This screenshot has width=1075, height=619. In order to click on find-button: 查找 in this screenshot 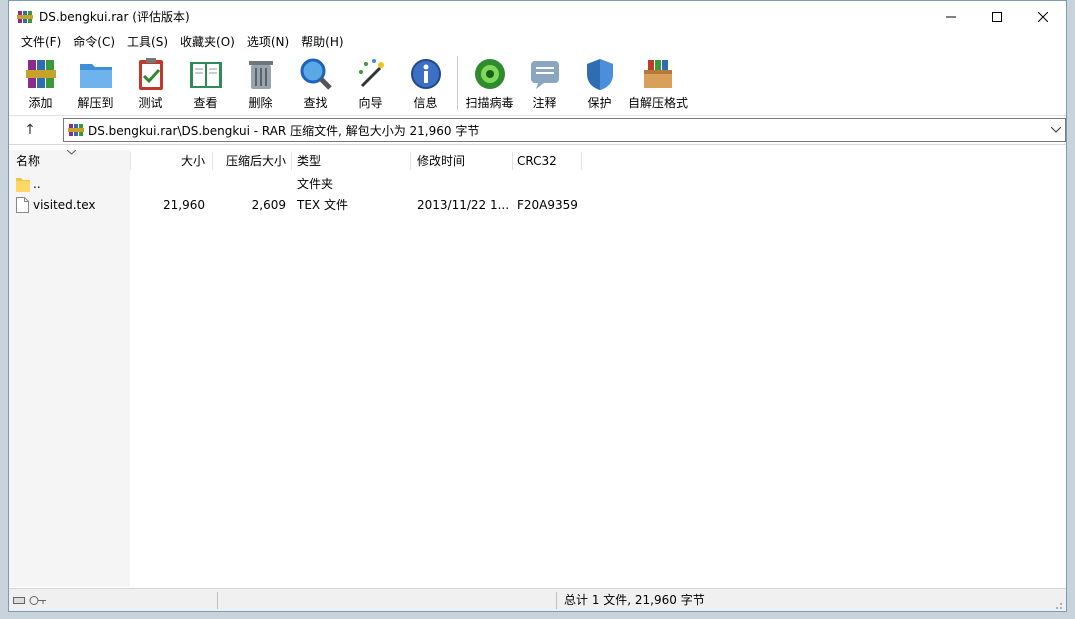, I will do `click(315, 82)`.